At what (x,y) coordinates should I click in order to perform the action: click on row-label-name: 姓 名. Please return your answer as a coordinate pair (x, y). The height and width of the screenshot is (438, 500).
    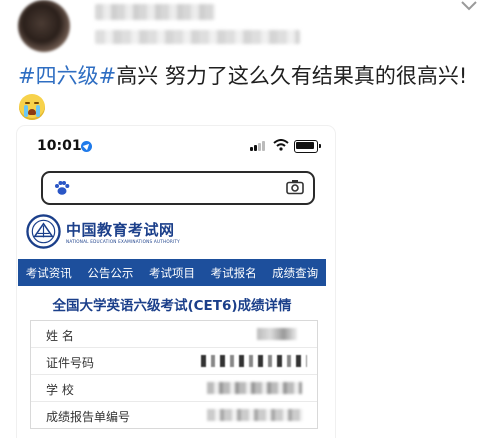
    Looking at the image, I should click on (60, 336).